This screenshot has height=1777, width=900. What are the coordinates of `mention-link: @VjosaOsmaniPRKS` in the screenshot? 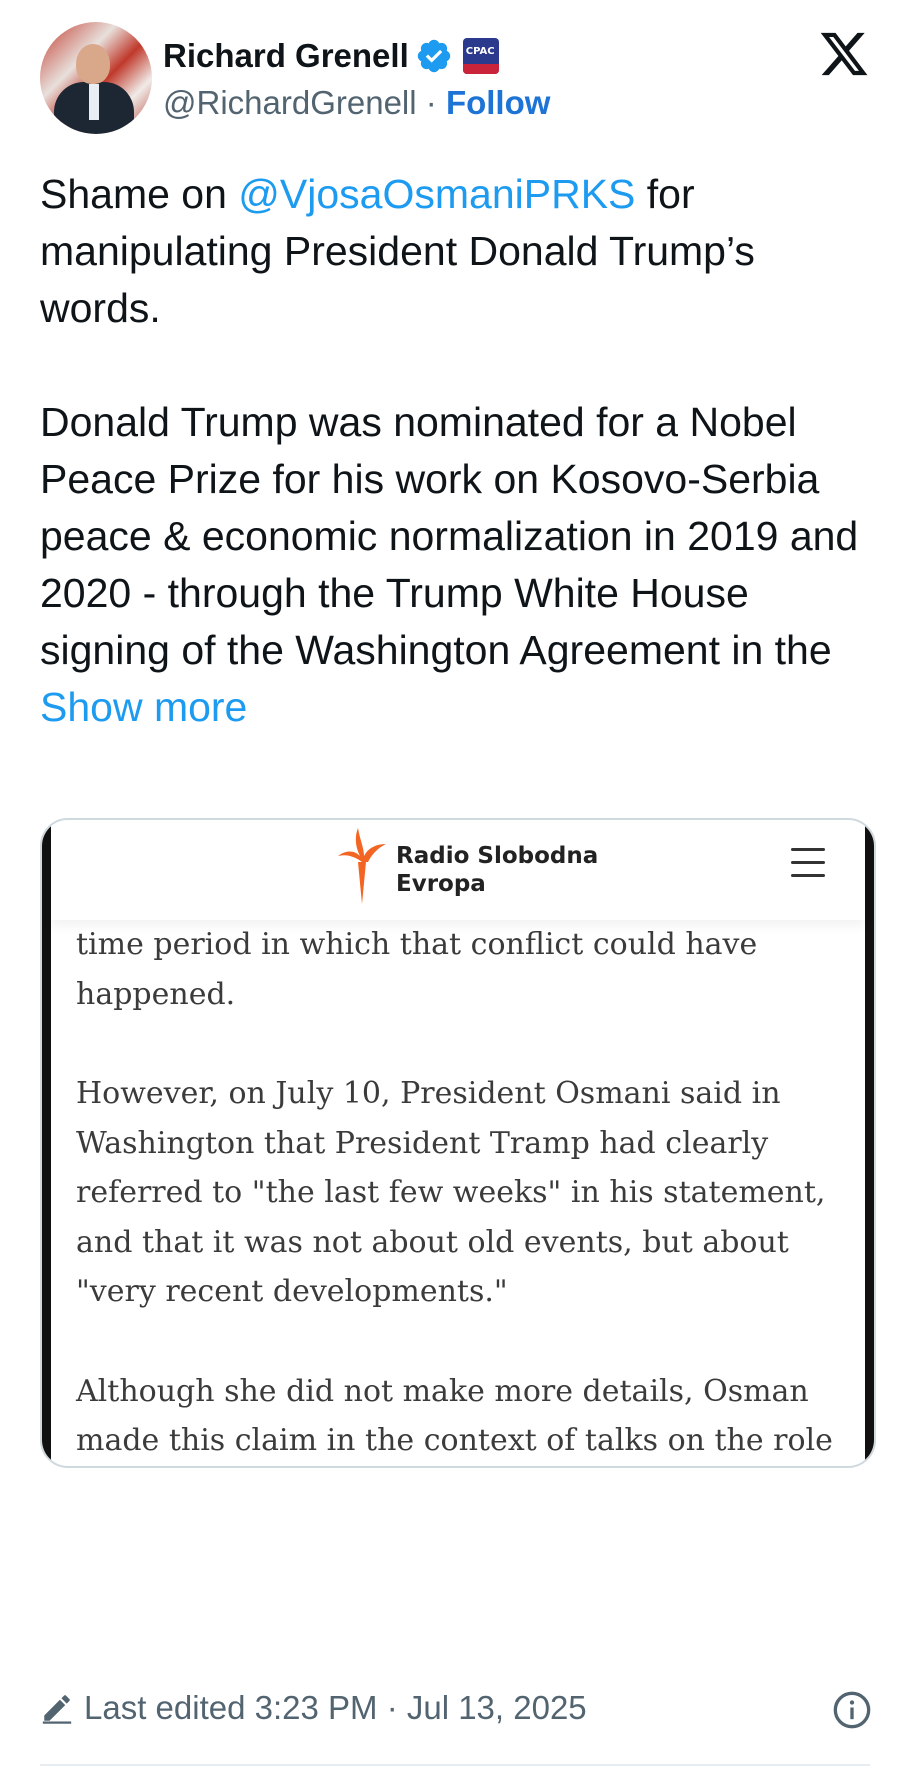 It's located at (436, 194).